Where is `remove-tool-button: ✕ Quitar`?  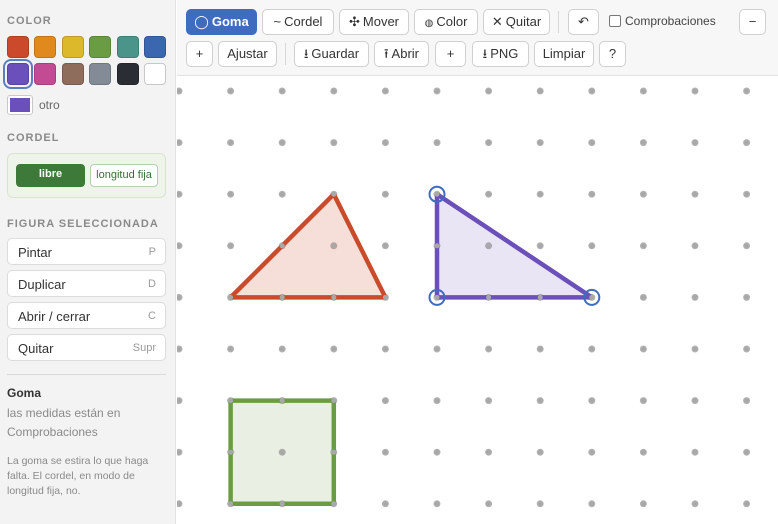 remove-tool-button: ✕ Quitar is located at coordinates (516, 22).